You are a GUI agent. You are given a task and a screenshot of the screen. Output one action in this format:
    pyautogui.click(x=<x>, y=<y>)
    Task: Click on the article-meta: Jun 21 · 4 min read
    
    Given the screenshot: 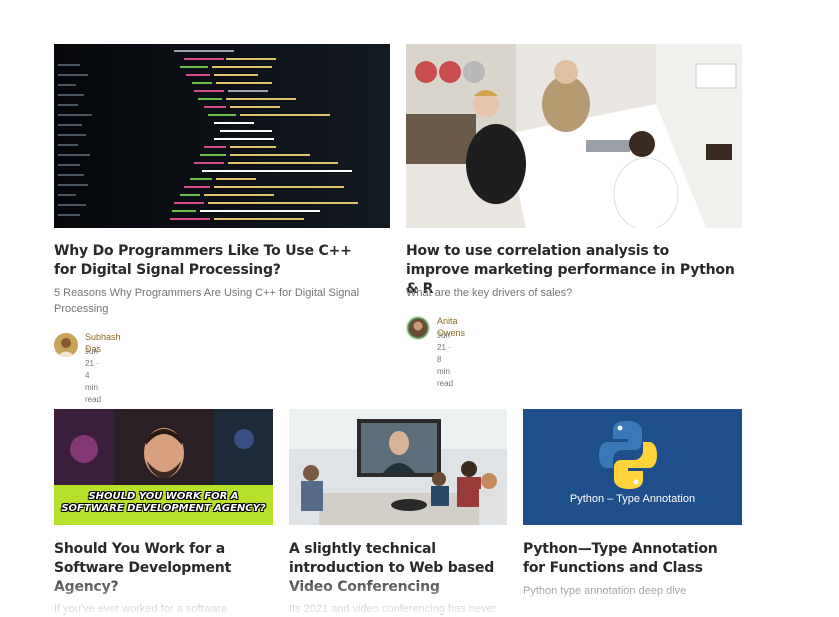 What is the action you would take?
    pyautogui.click(x=93, y=376)
    